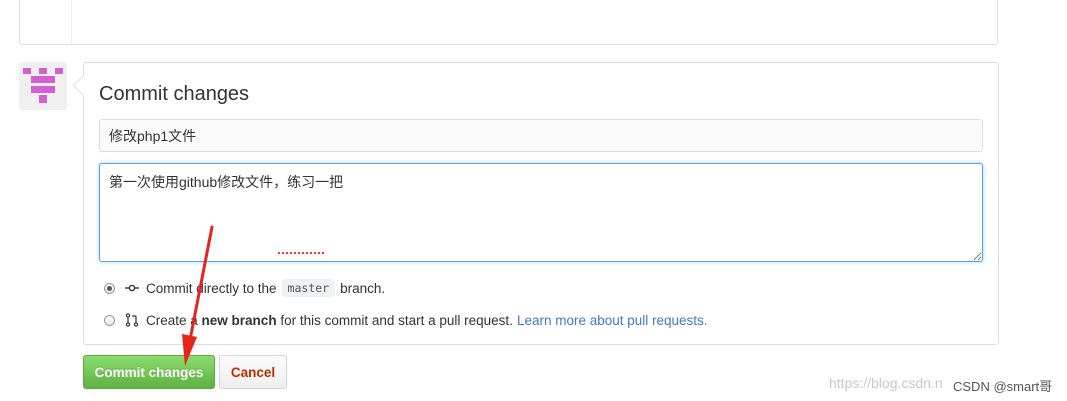 Image resolution: width=1067 pixels, height=401 pixels. I want to click on branch-name: master, so click(308, 288).